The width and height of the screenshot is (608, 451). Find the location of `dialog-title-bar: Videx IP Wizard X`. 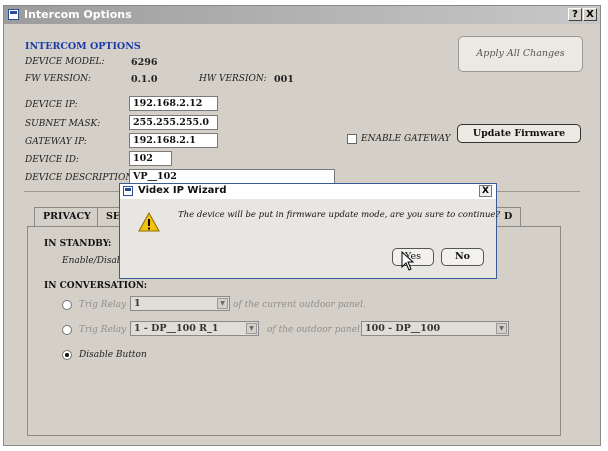

dialog-title-bar: Videx IP Wizard X is located at coordinates (308, 191).